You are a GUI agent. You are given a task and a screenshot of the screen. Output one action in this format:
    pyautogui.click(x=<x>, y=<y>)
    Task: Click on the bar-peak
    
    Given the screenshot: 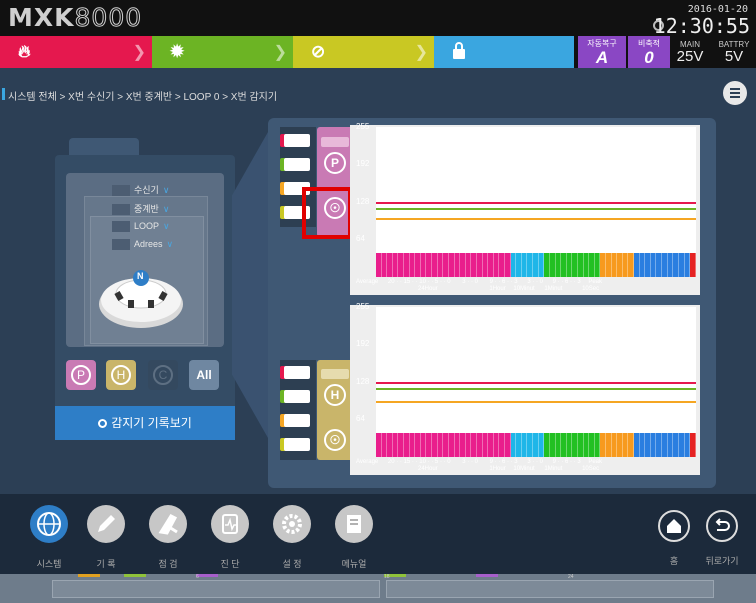 What is the action you would take?
    pyautogui.click(x=693, y=265)
    